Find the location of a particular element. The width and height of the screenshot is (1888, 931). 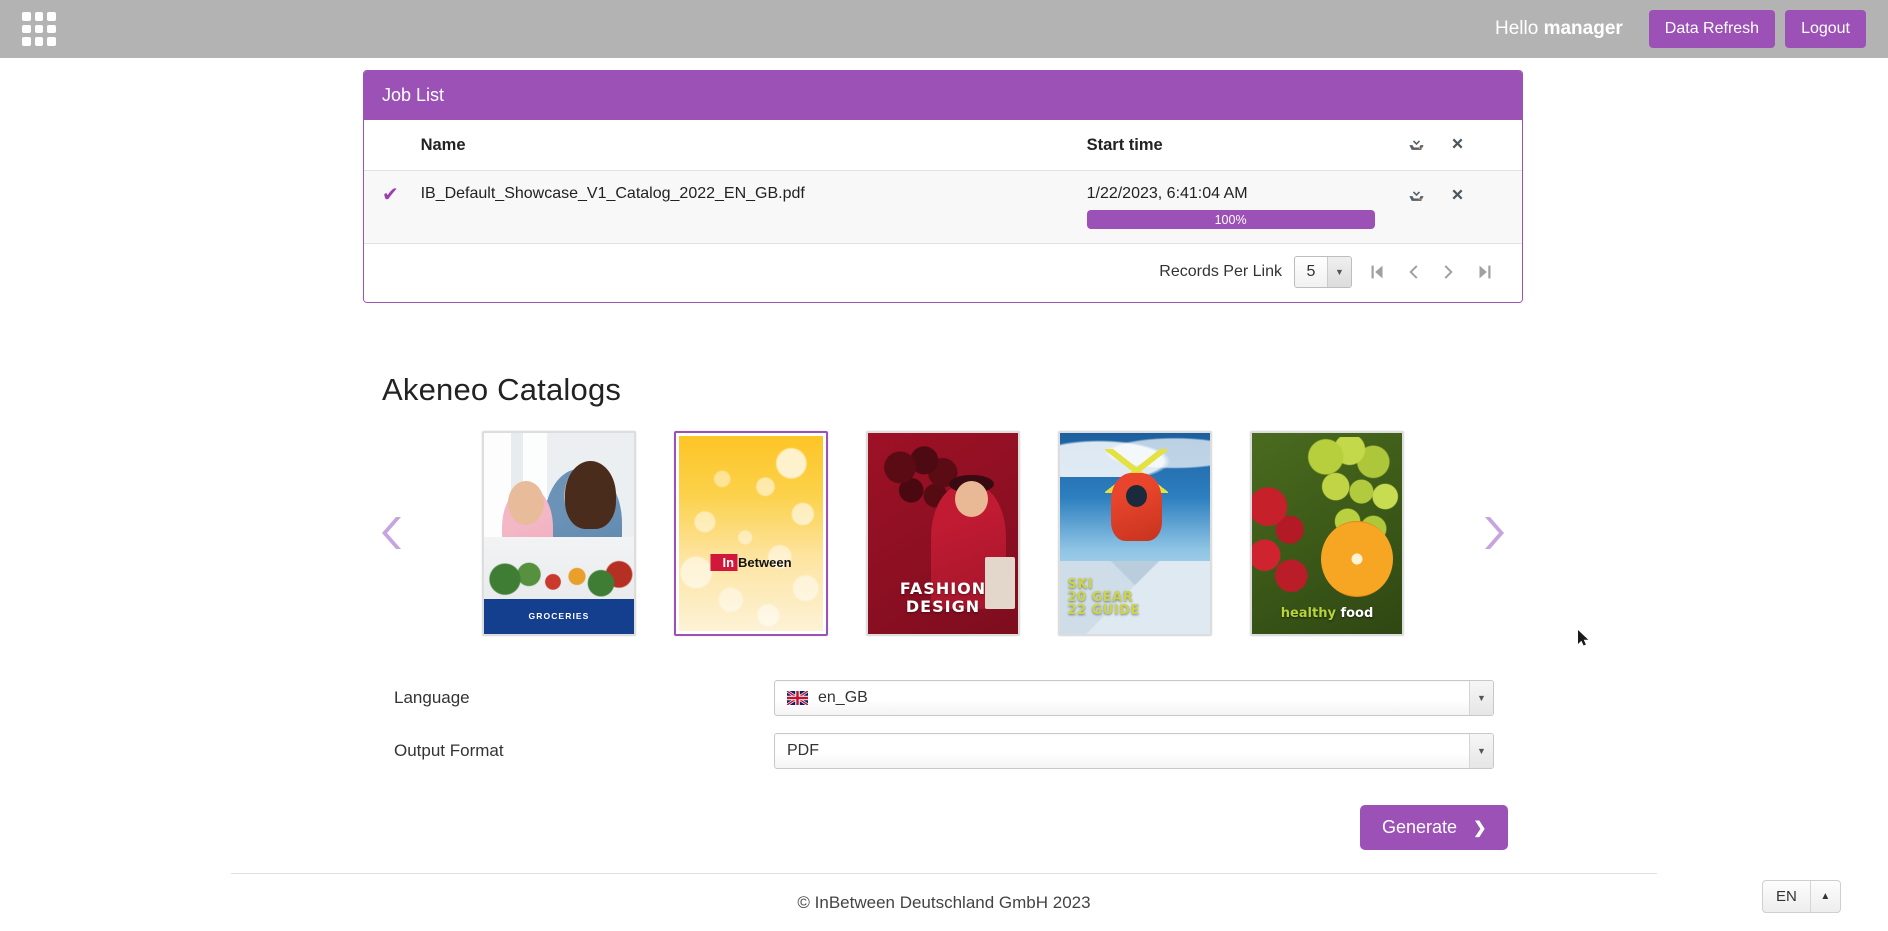

column-header-actions is located at coordinates (1459, 145).